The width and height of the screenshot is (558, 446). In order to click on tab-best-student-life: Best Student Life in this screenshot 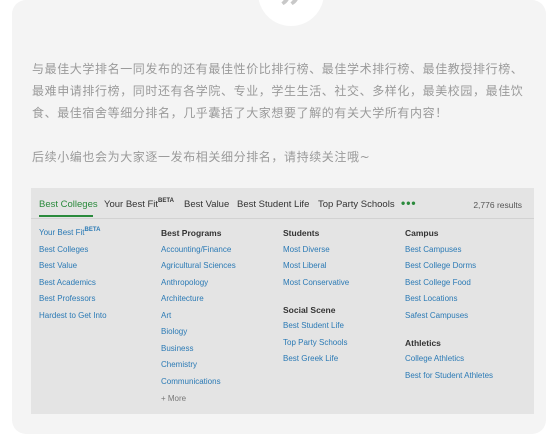, I will do `click(273, 204)`.